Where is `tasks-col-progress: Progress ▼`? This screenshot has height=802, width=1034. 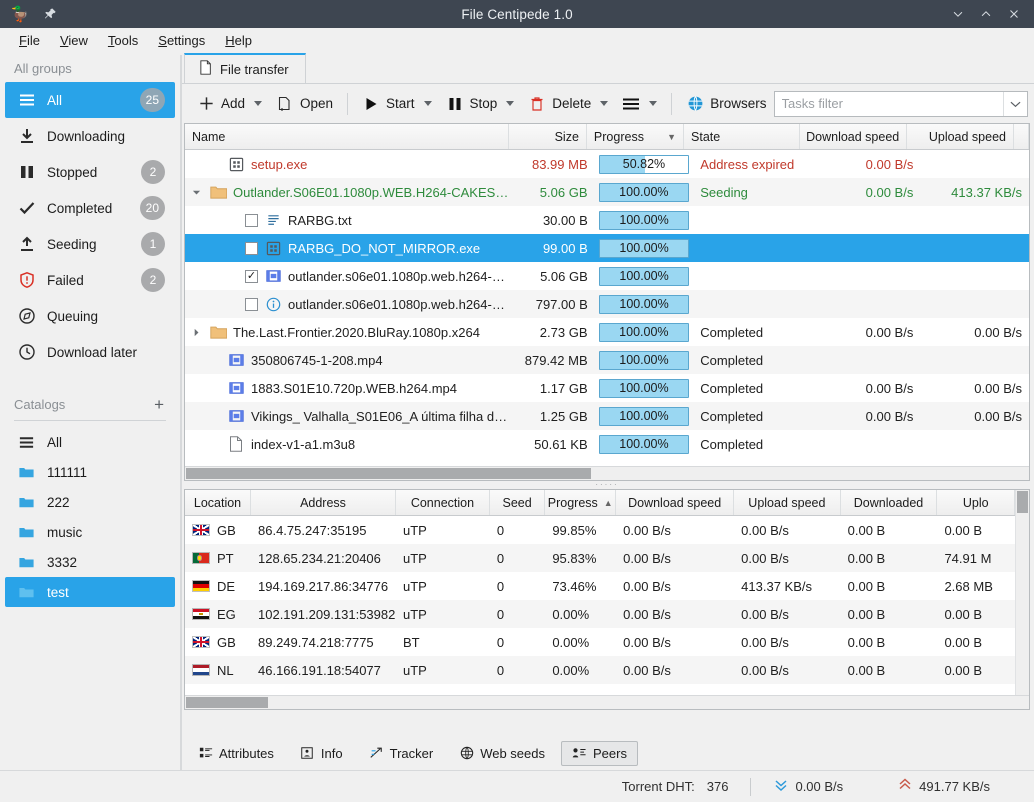 tasks-col-progress: Progress ▼ is located at coordinates (635, 136).